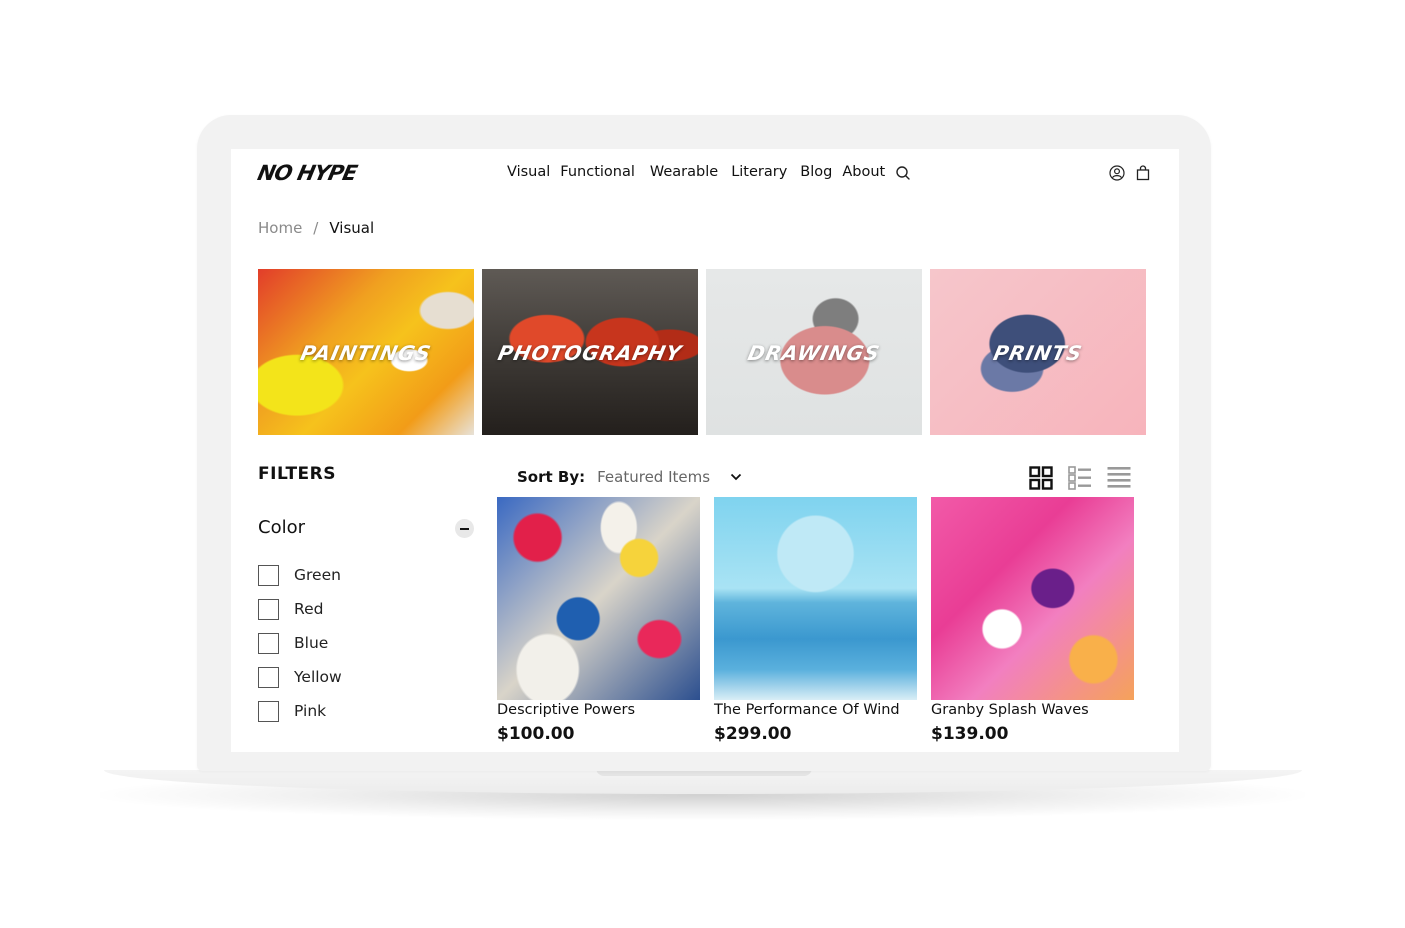 The width and height of the screenshot is (1405, 928). I want to click on search-icon, so click(903, 173).